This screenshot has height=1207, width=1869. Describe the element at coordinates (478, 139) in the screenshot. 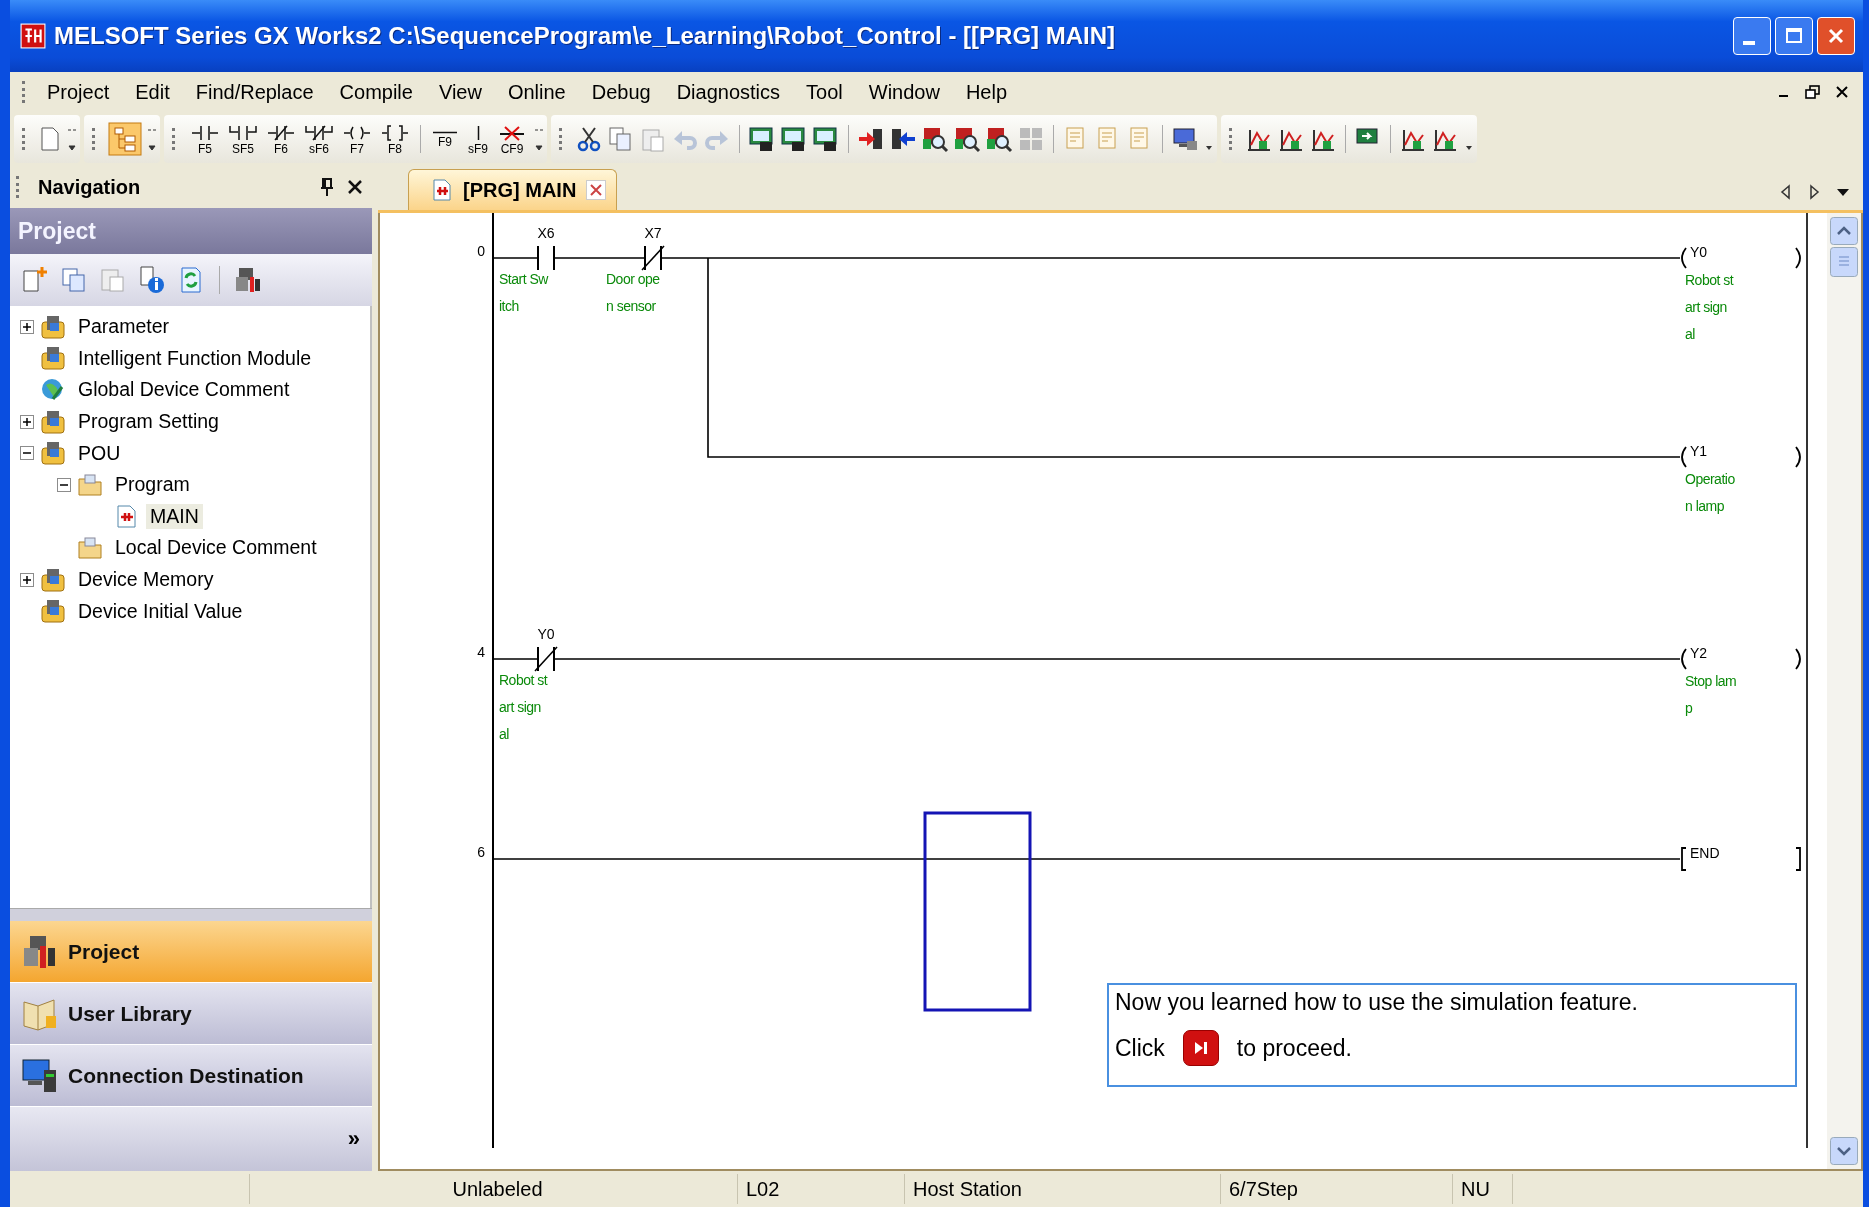

I see `ladder-key-button: sF9` at that location.